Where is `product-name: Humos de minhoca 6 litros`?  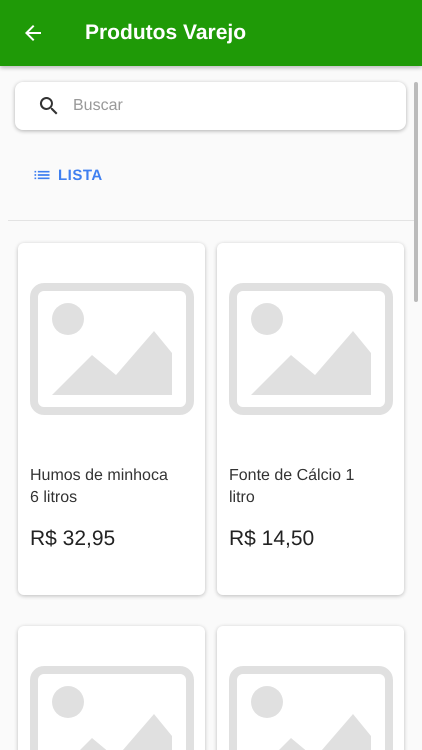
product-name: Humos de minhoca 6 litros is located at coordinates (99, 487).